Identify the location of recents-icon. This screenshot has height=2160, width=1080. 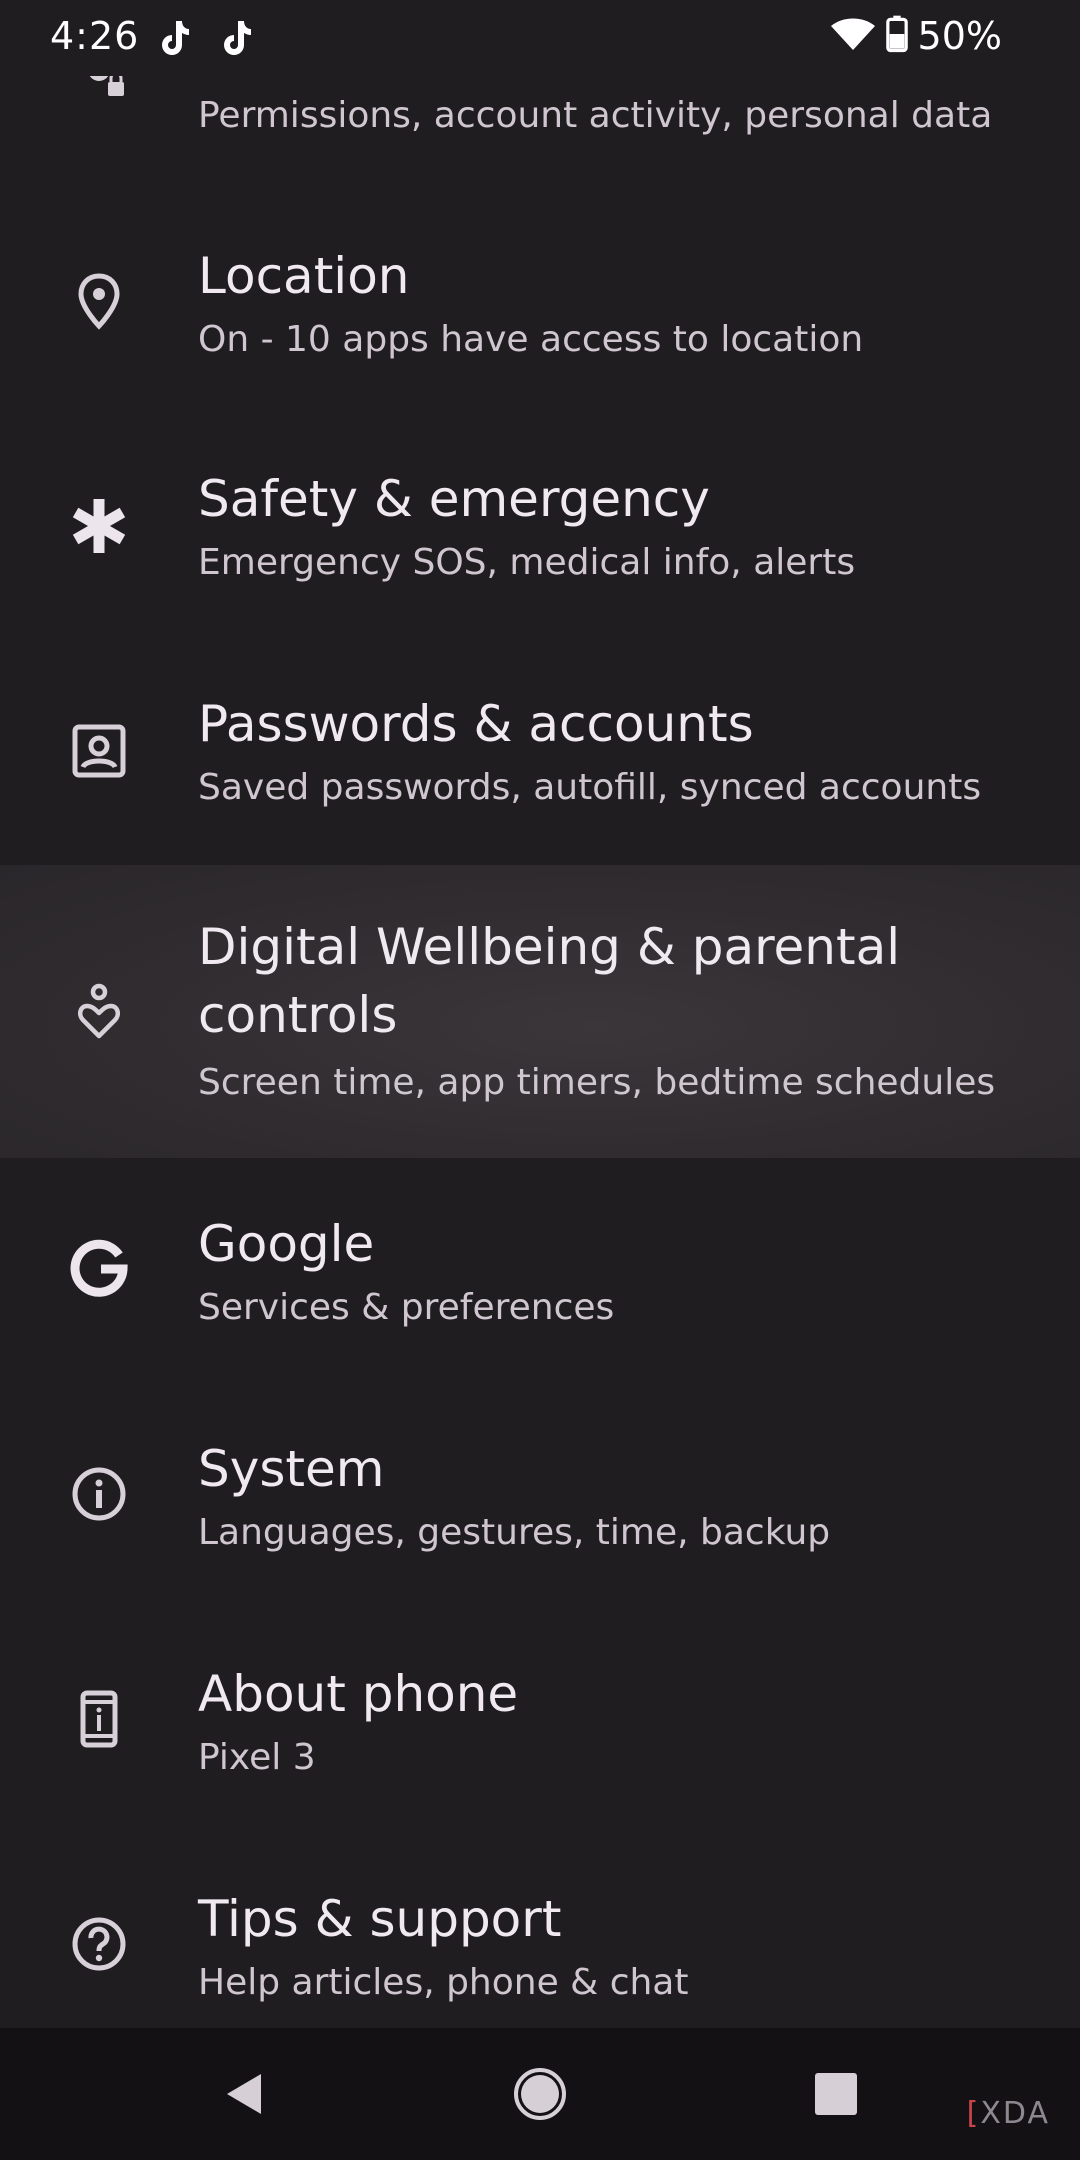
(836, 2096).